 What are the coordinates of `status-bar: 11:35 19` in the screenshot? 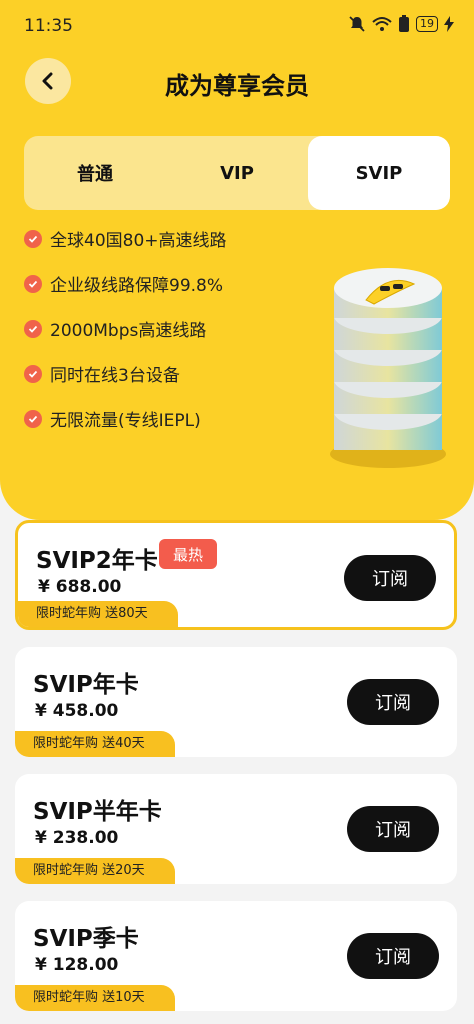 It's located at (237, 26).